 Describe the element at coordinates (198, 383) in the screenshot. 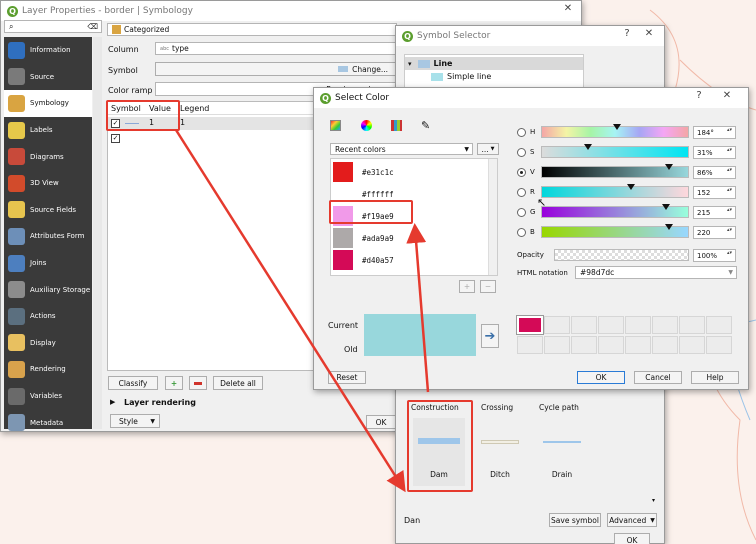

I see `remove-class-button` at that location.